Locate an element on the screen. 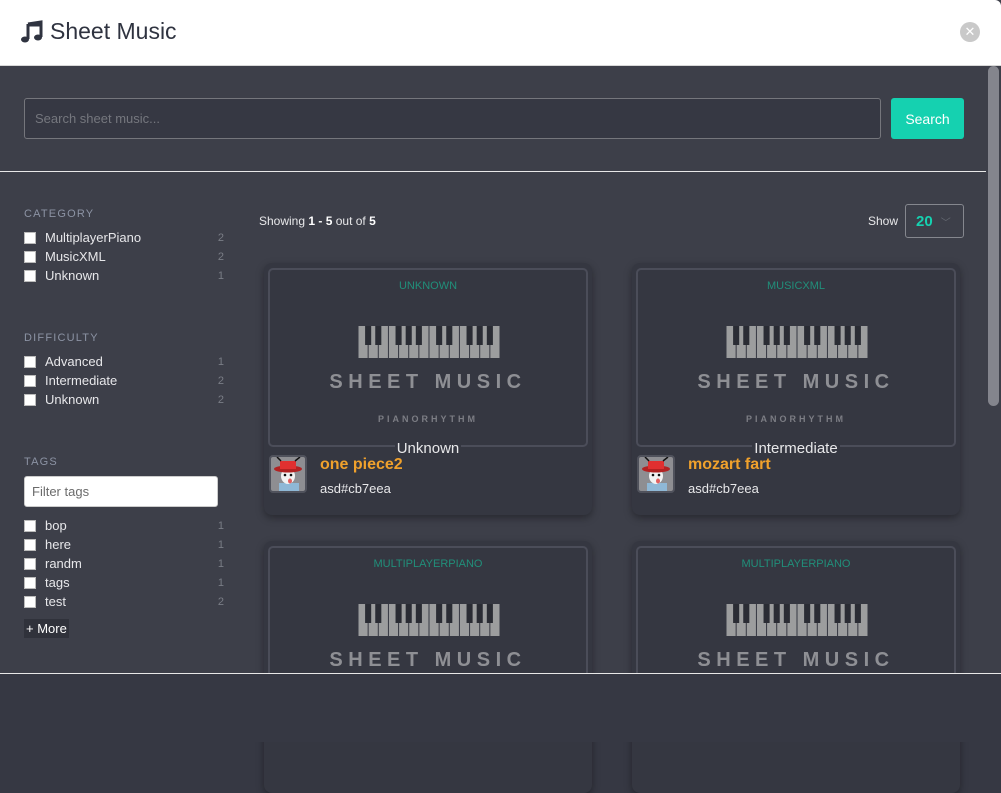 The width and height of the screenshot is (1001, 793). search-button: Search is located at coordinates (927, 118).